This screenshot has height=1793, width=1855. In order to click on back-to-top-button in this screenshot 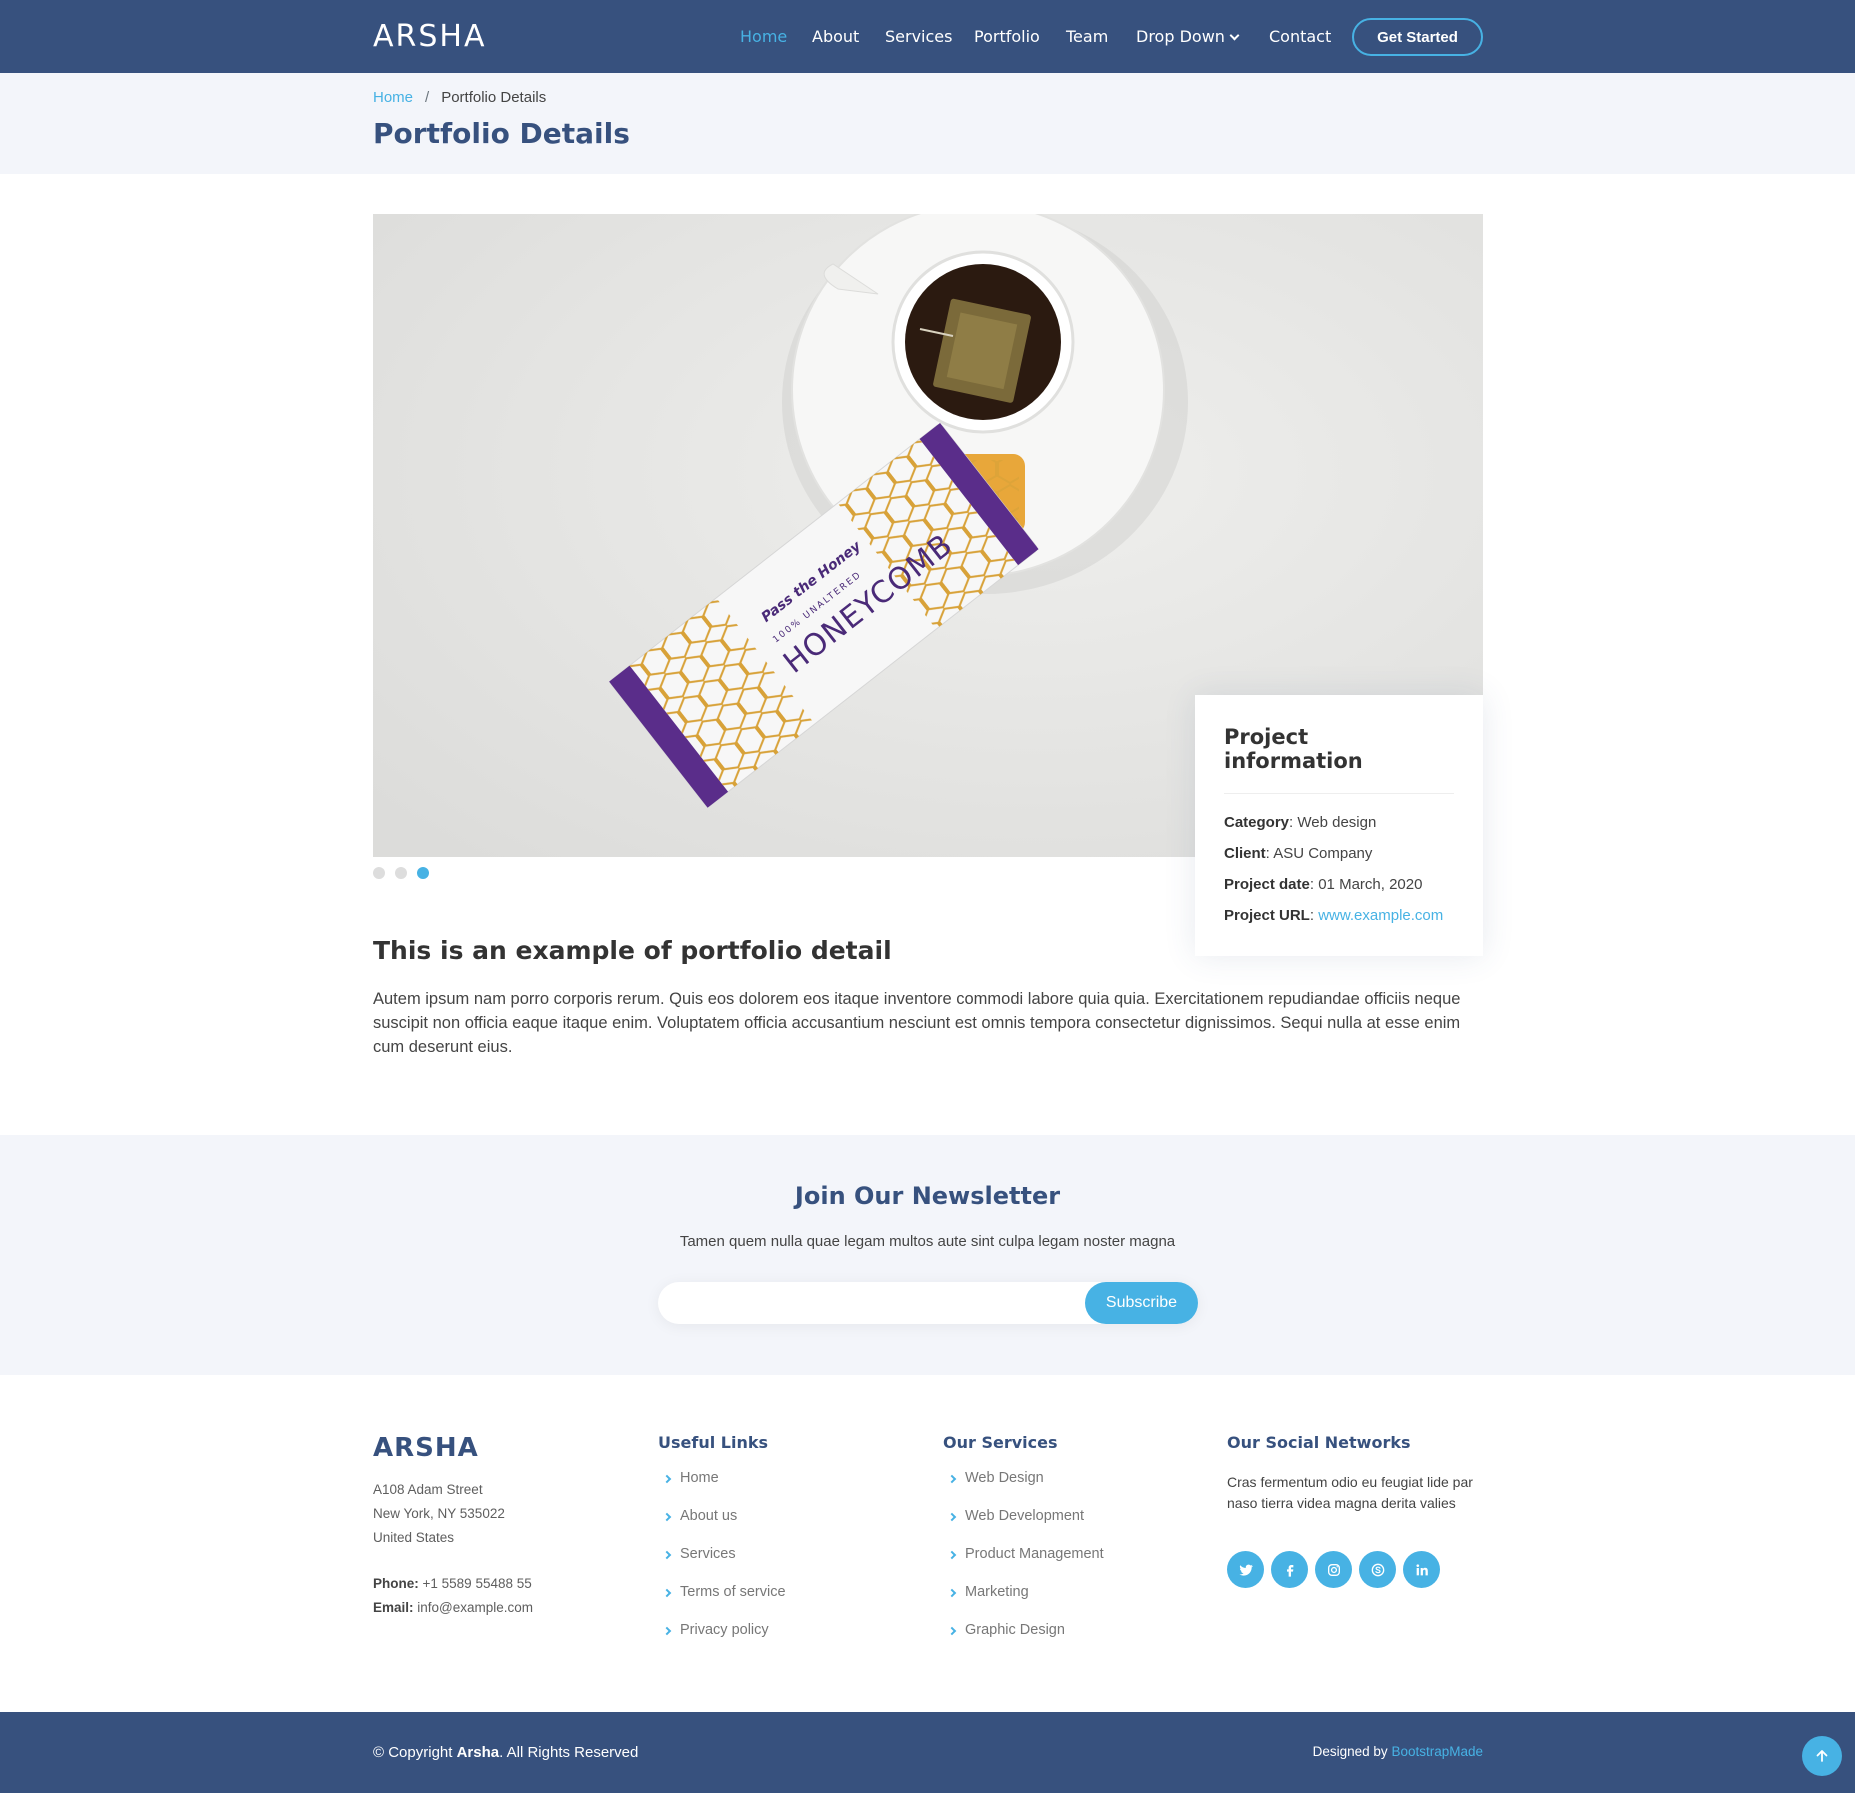, I will do `click(1822, 1756)`.